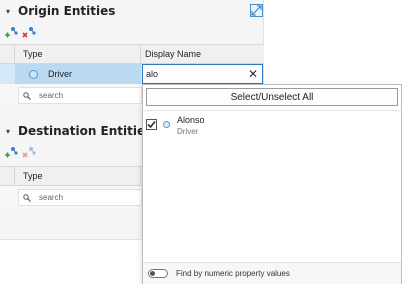 This screenshot has width=402, height=284. What do you see at coordinates (78, 74) in the screenshot?
I see `type-cell: Driver` at bounding box center [78, 74].